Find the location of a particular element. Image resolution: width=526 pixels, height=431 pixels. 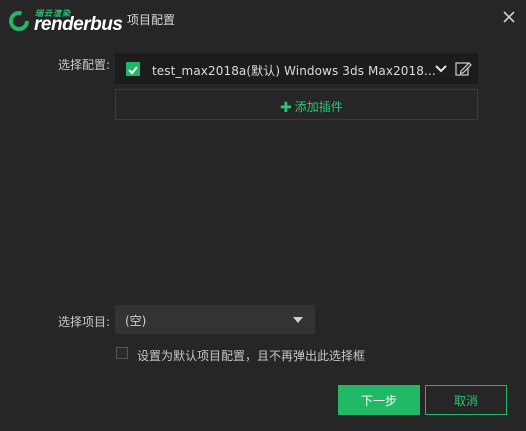

next-button: 下一步 is located at coordinates (379, 400).